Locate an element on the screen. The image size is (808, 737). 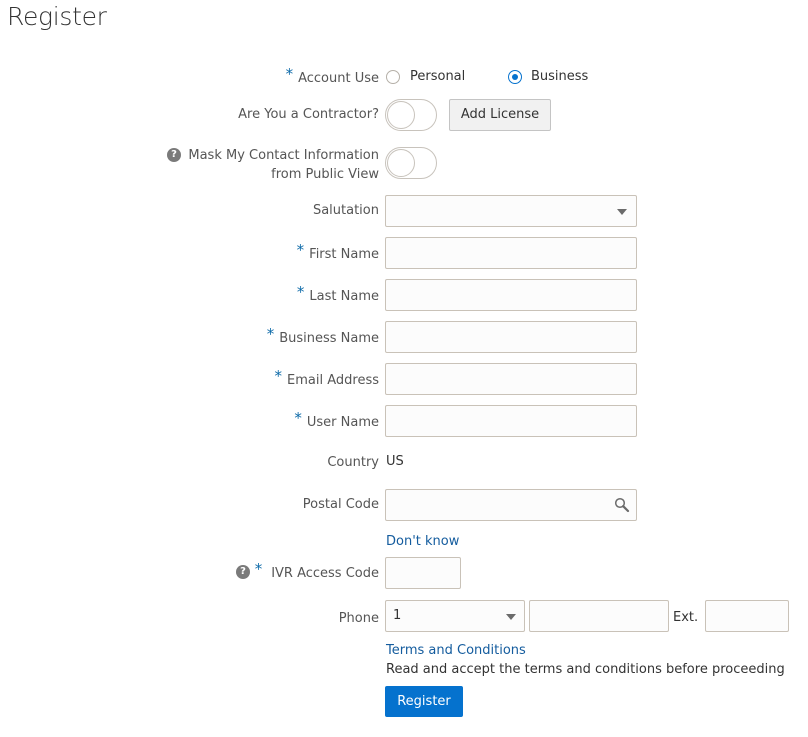
mask-contact-toggle is located at coordinates (411, 163).